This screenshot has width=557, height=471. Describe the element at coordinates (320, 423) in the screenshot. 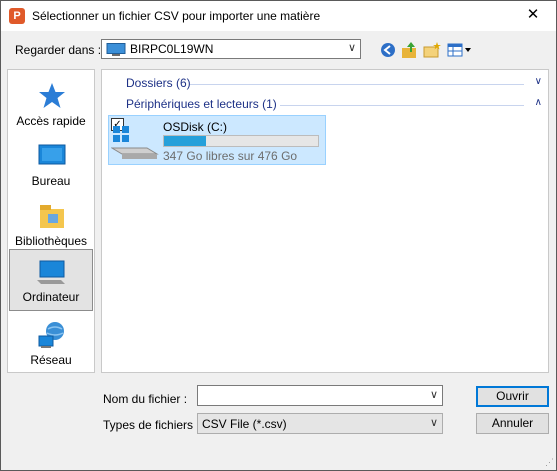

I see `filetype-dropdown: CSV File (*.csv) ∨` at that location.